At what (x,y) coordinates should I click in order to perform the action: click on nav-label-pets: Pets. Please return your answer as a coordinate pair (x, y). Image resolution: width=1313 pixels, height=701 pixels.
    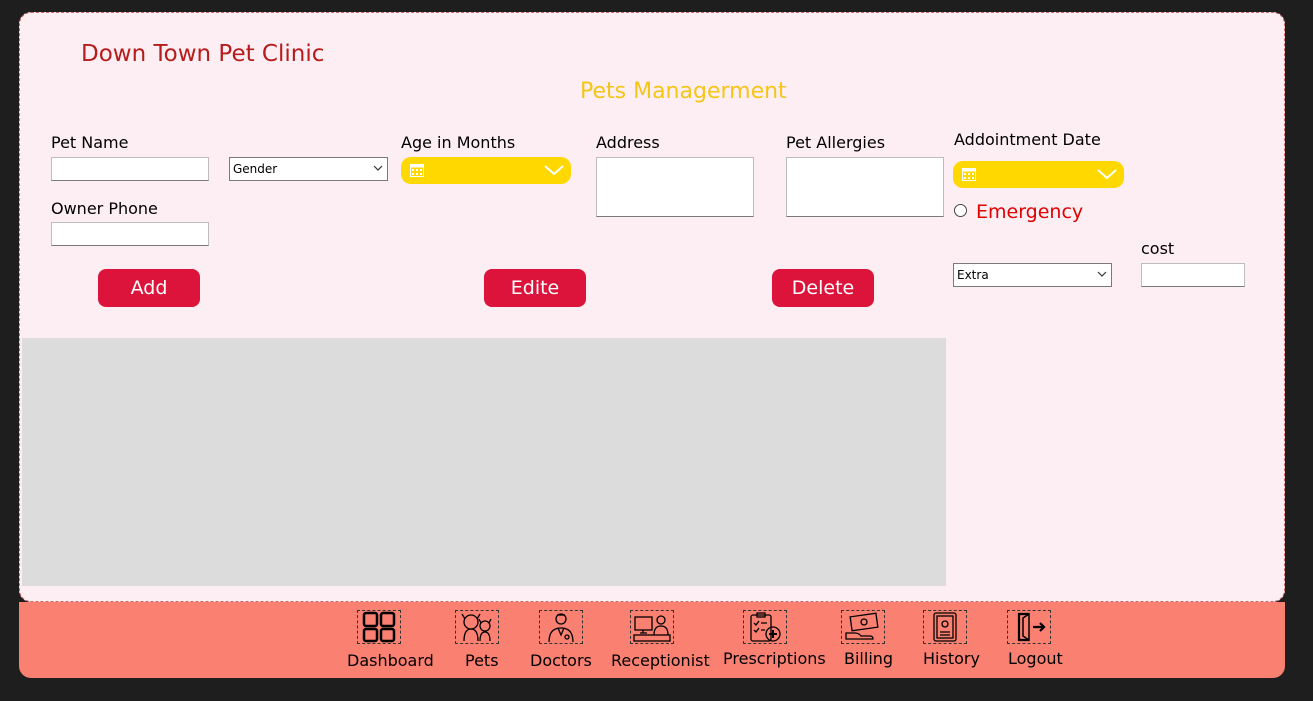
    Looking at the image, I should click on (482, 660).